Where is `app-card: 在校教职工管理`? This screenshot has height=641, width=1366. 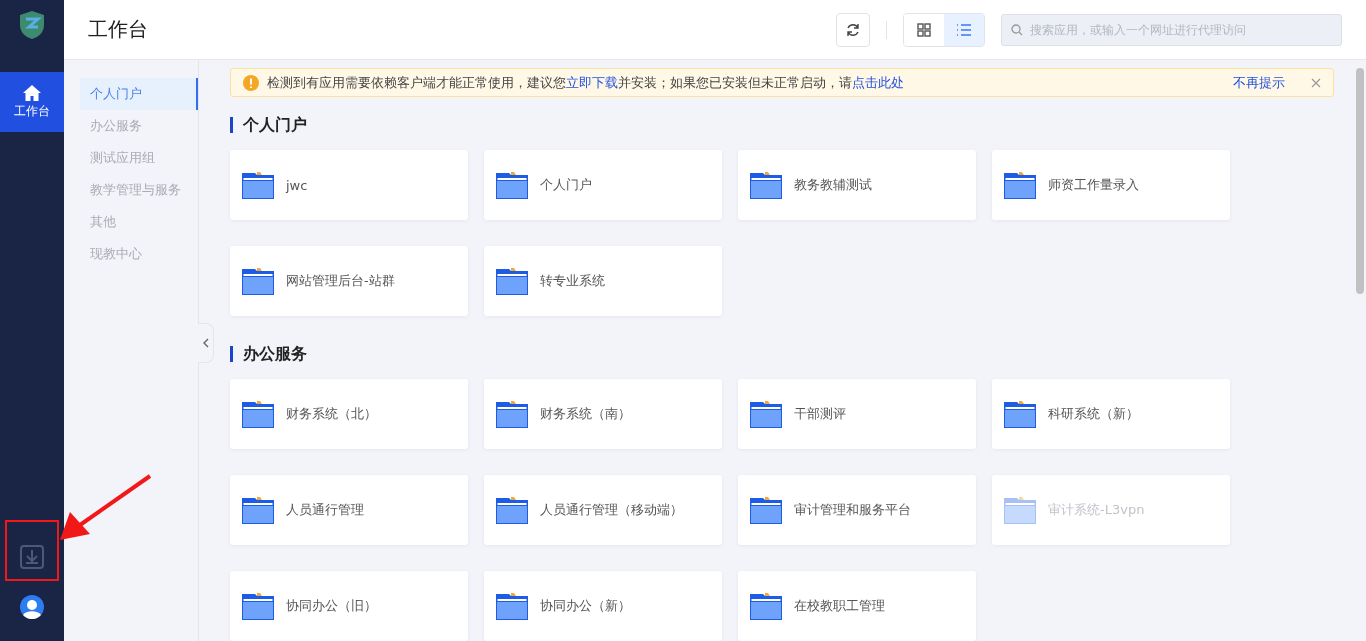 app-card: 在校教职工管理 is located at coordinates (857, 606).